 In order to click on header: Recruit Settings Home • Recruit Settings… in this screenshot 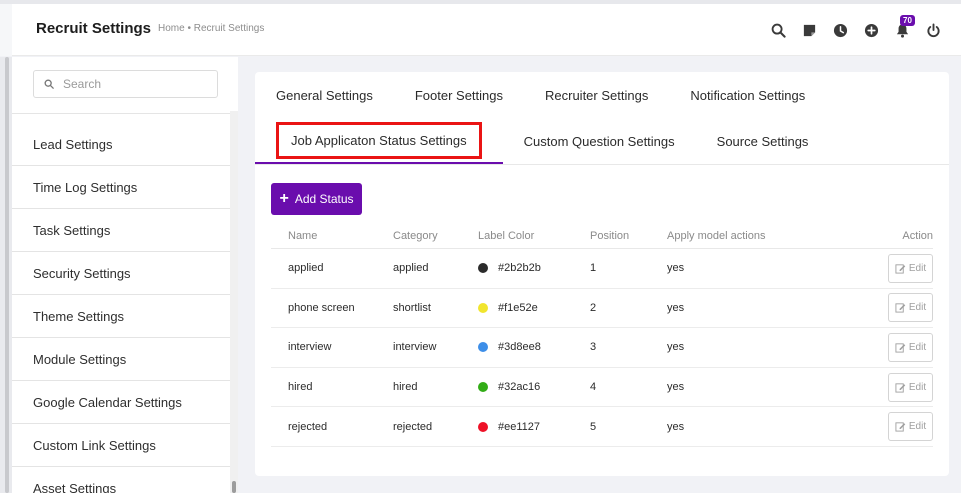, I will do `click(480, 30)`.